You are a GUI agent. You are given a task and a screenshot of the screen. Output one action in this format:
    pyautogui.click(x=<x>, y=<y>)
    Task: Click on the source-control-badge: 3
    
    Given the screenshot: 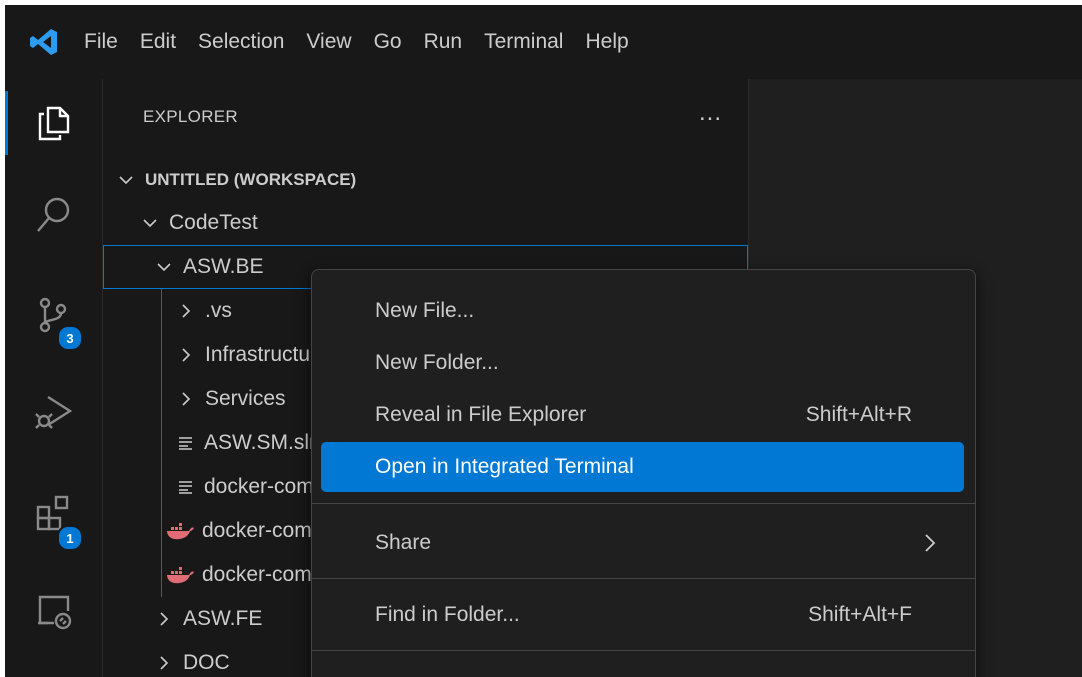 What is the action you would take?
    pyautogui.click(x=70, y=338)
    